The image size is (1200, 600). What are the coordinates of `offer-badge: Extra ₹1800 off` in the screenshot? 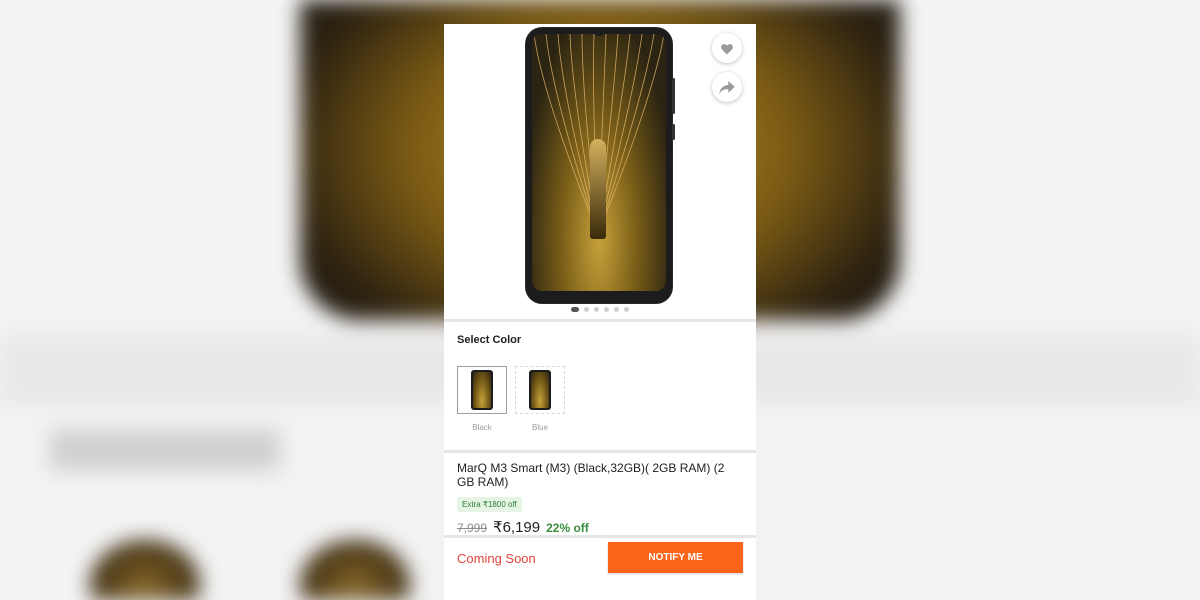 It's located at (489, 504).